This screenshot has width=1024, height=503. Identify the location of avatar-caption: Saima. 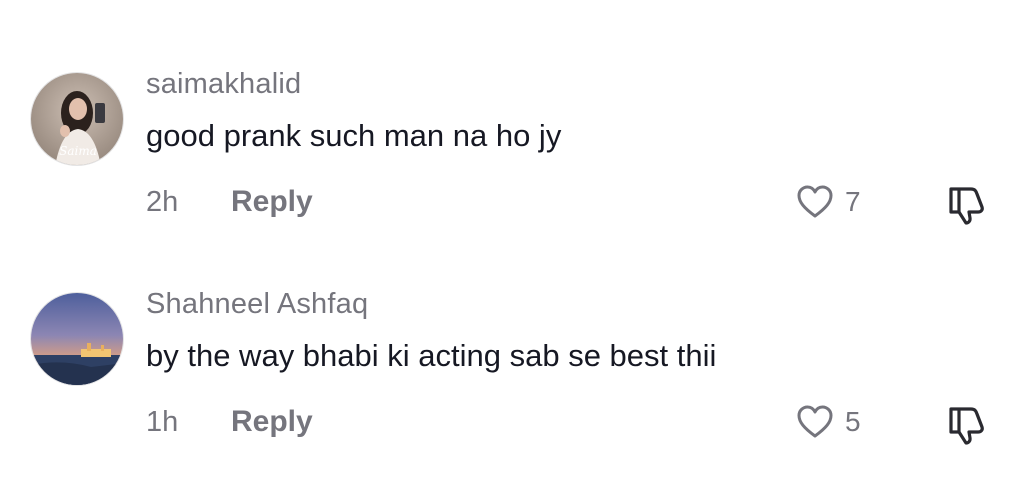
(78, 151).